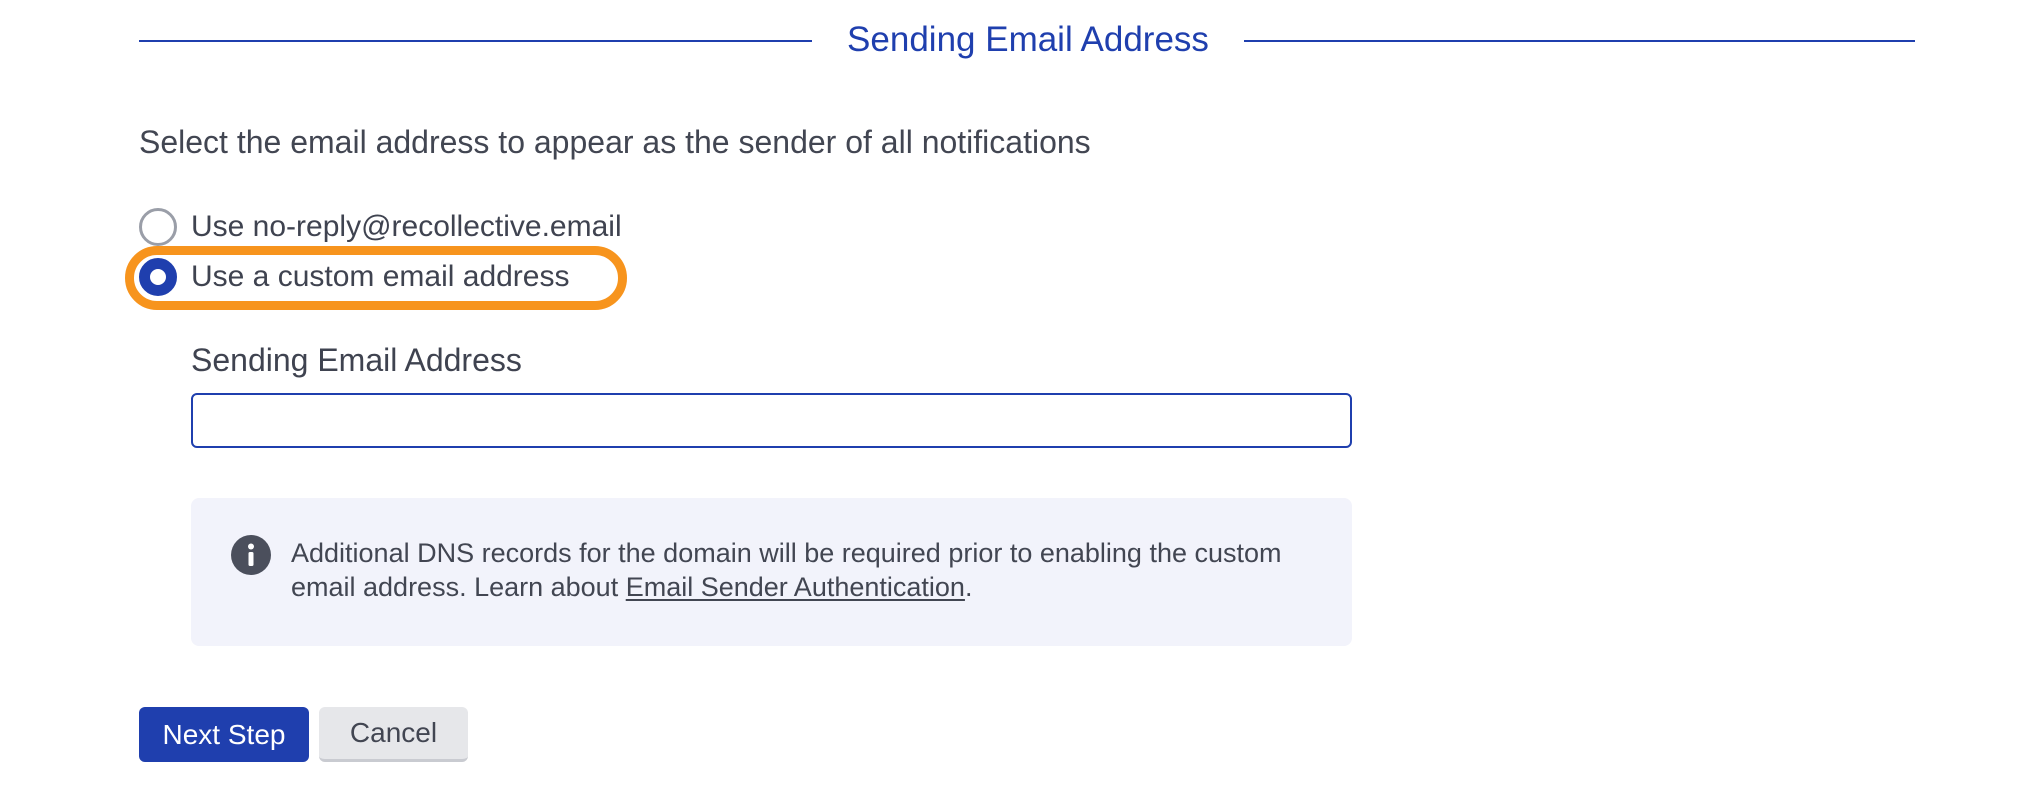 The image size is (2022, 802). I want to click on radio-label-custom-email: Use a custom email address, so click(380, 276).